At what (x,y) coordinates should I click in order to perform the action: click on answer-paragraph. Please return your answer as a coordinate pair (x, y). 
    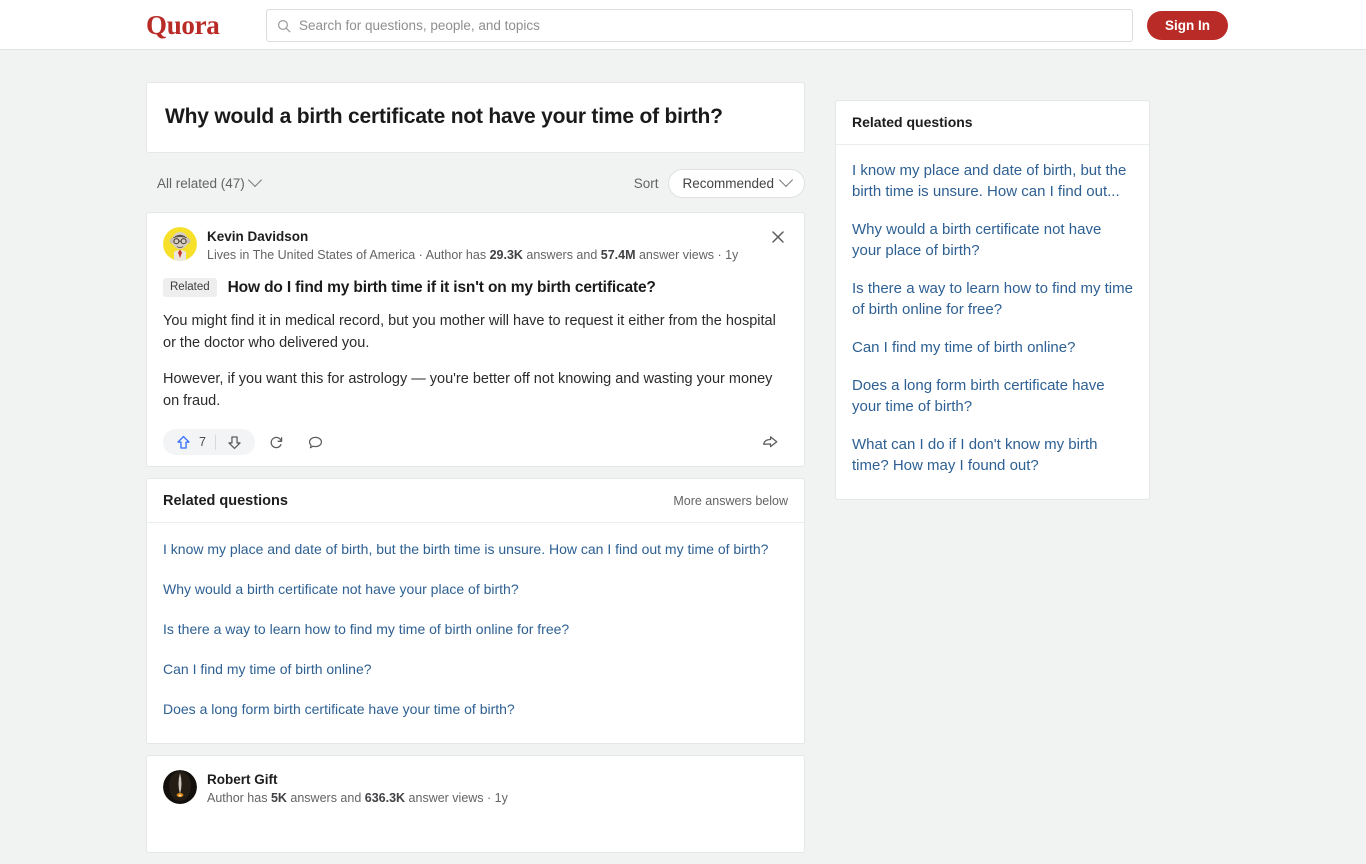
    Looking at the image, I should click on (475, 831).